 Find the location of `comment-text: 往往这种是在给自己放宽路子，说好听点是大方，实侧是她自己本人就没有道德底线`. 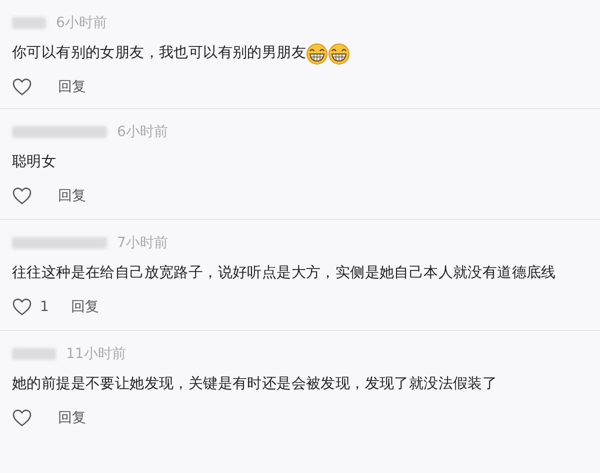

comment-text: 往往这种是在给自己放宽路子，说好听点是大方，实侧是她自己本人就没有道德底线 is located at coordinates (284, 274).